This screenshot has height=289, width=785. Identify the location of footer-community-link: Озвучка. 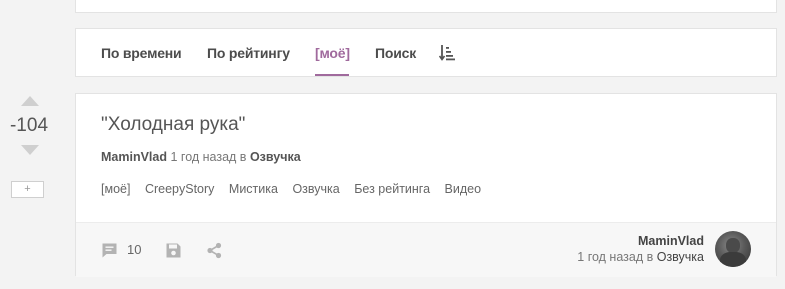
(680, 257).